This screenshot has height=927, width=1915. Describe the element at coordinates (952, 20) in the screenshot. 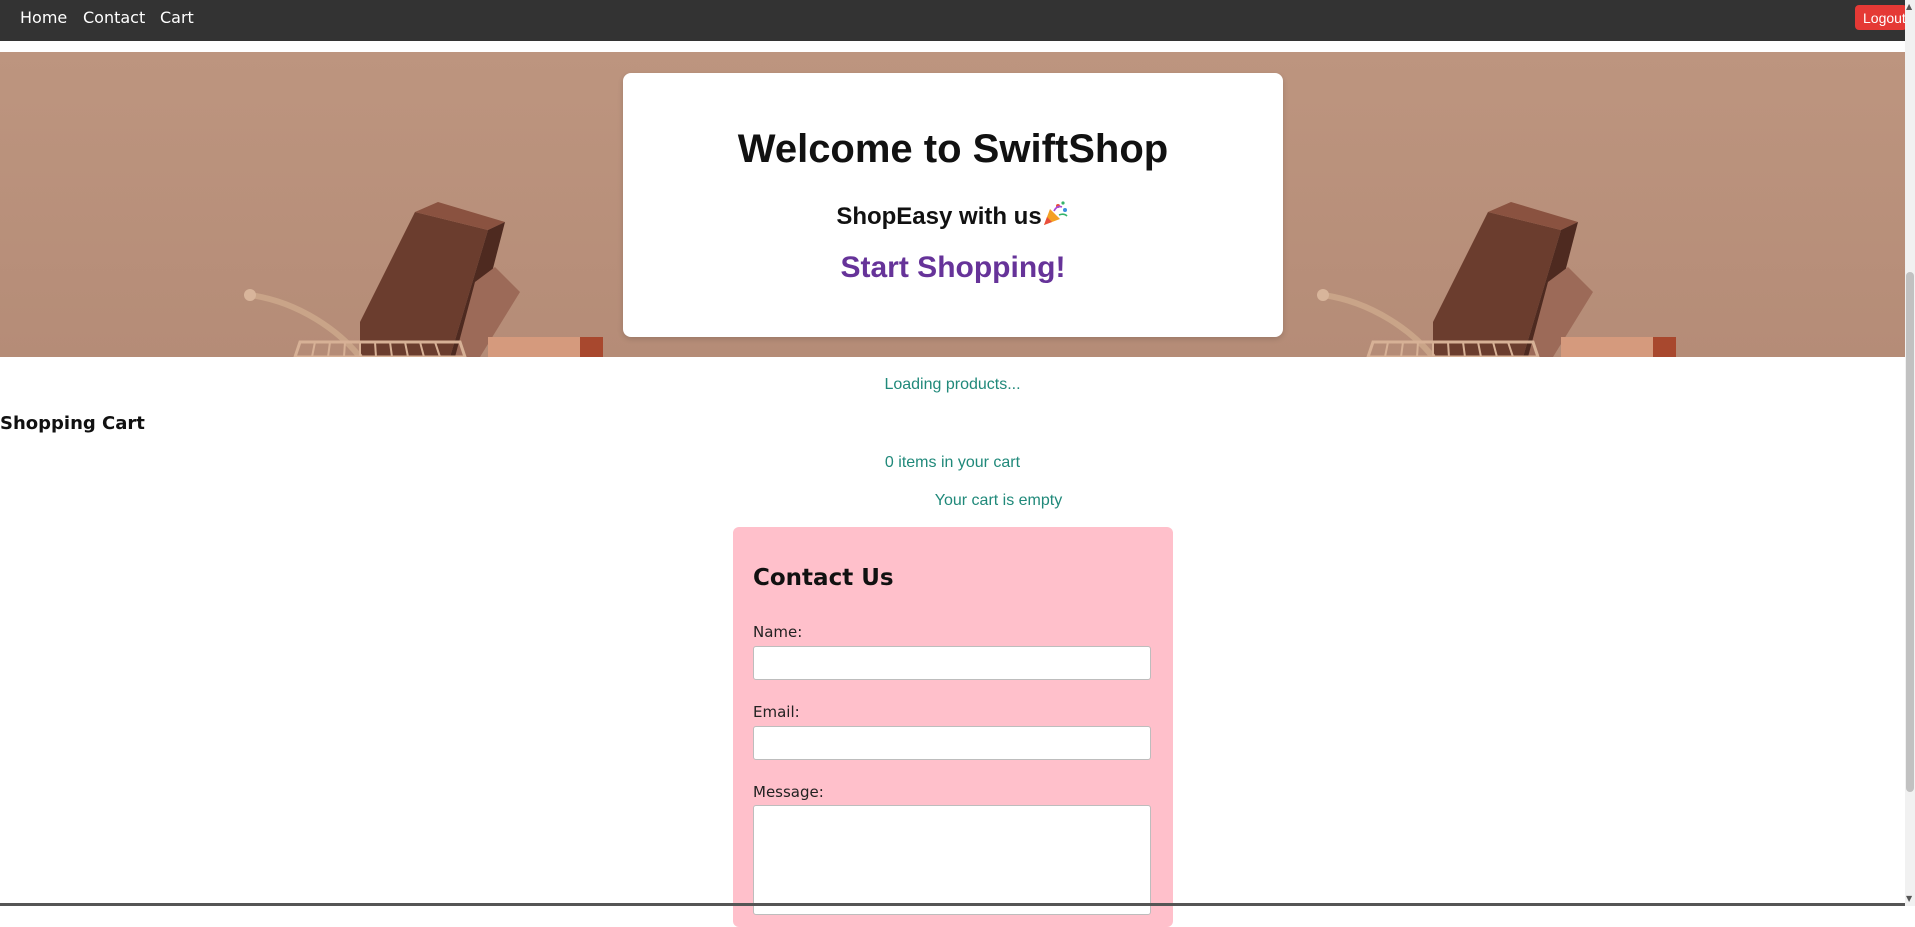

I see `top-navbar: Home Contact Cart` at that location.